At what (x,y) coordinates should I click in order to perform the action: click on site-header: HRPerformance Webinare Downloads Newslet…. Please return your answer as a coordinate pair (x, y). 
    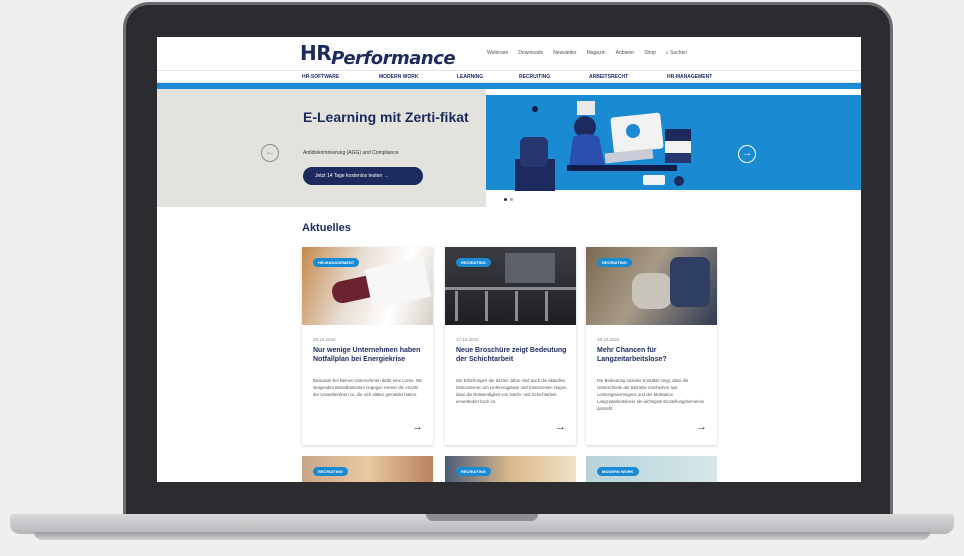
    Looking at the image, I should click on (509, 60).